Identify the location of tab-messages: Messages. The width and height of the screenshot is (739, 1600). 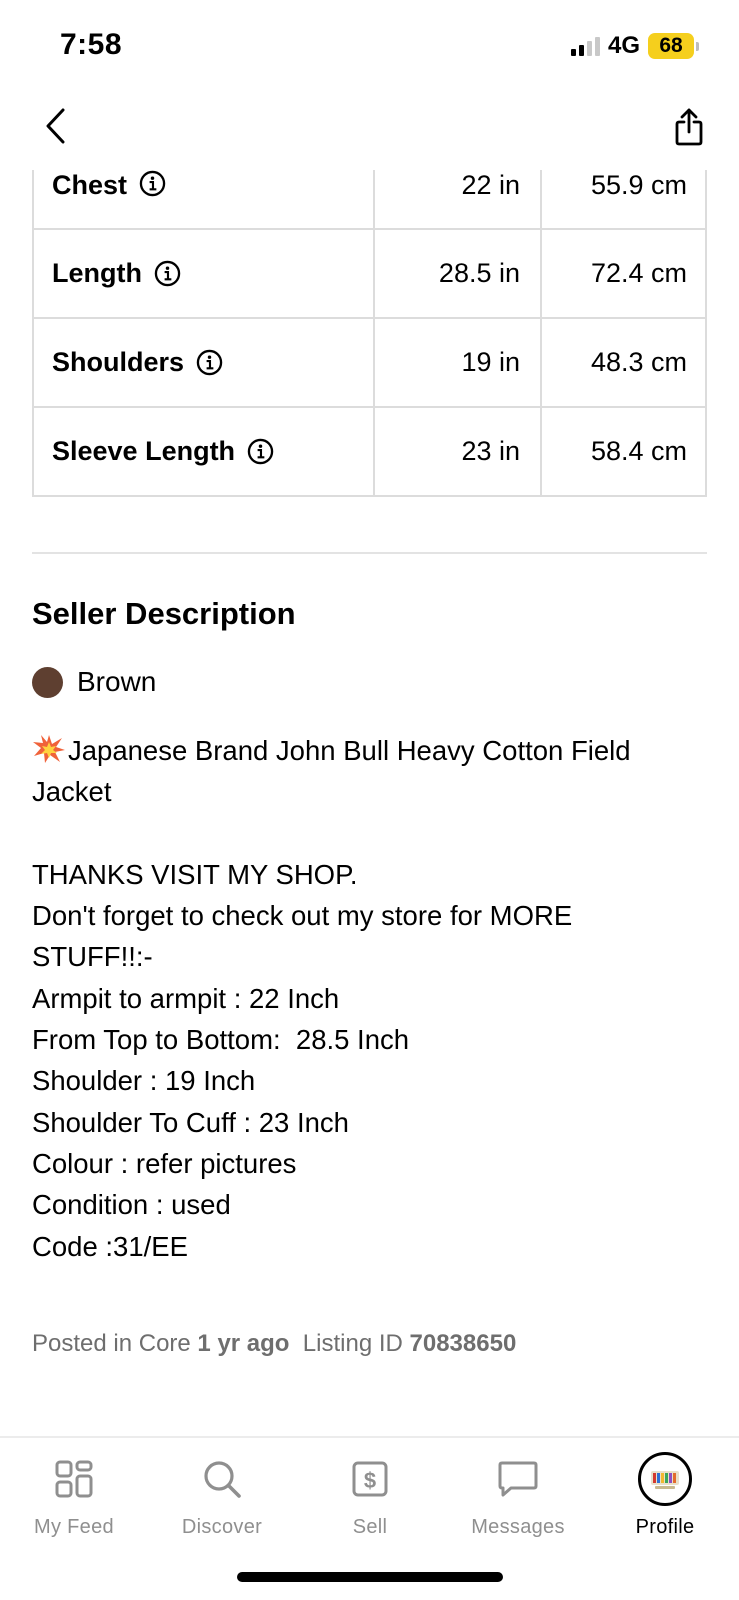
(518, 1495).